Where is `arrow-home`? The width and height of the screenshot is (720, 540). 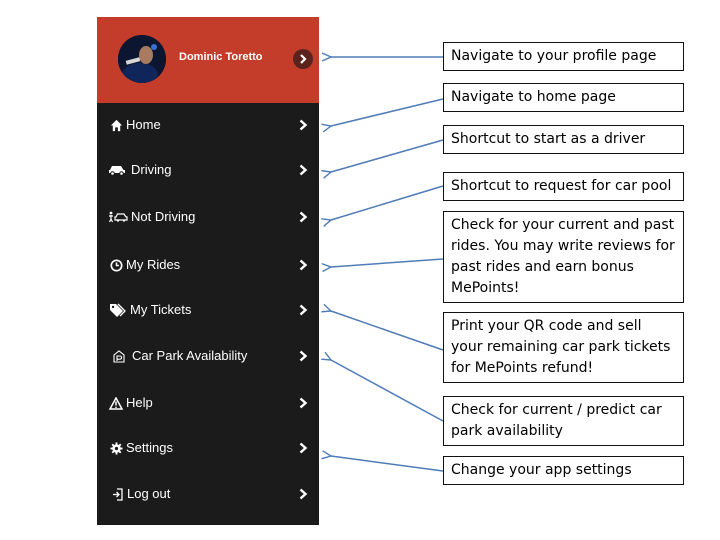
arrow-home is located at coordinates (387, 112).